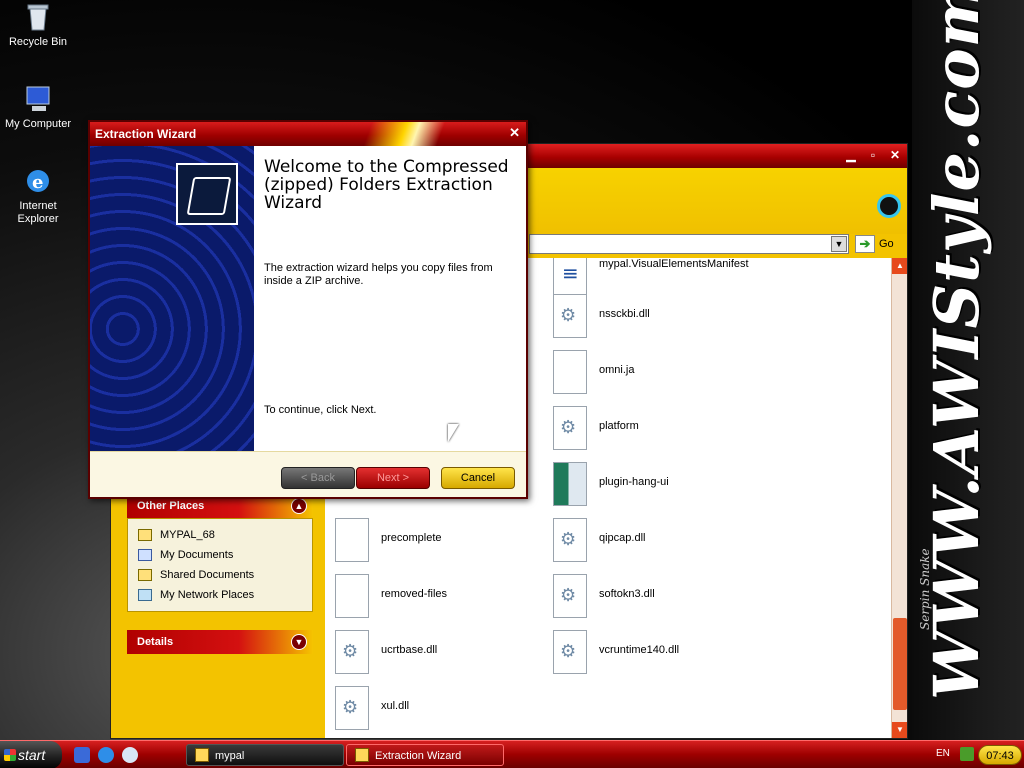  Describe the element at coordinates (299, 506) in the screenshot. I see `chevron-up-icon: ▲` at that location.